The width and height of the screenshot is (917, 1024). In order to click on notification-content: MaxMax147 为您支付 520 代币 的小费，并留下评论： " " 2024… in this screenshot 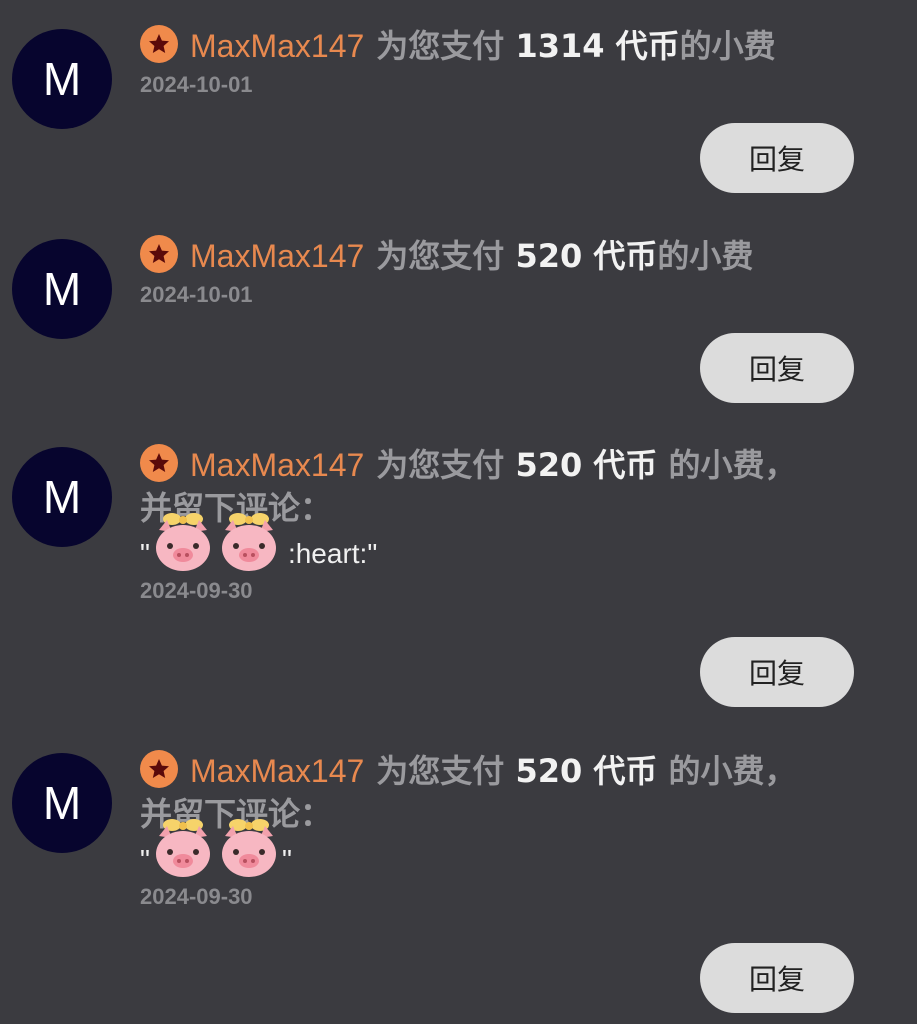, I will do `click(480, 830)`.